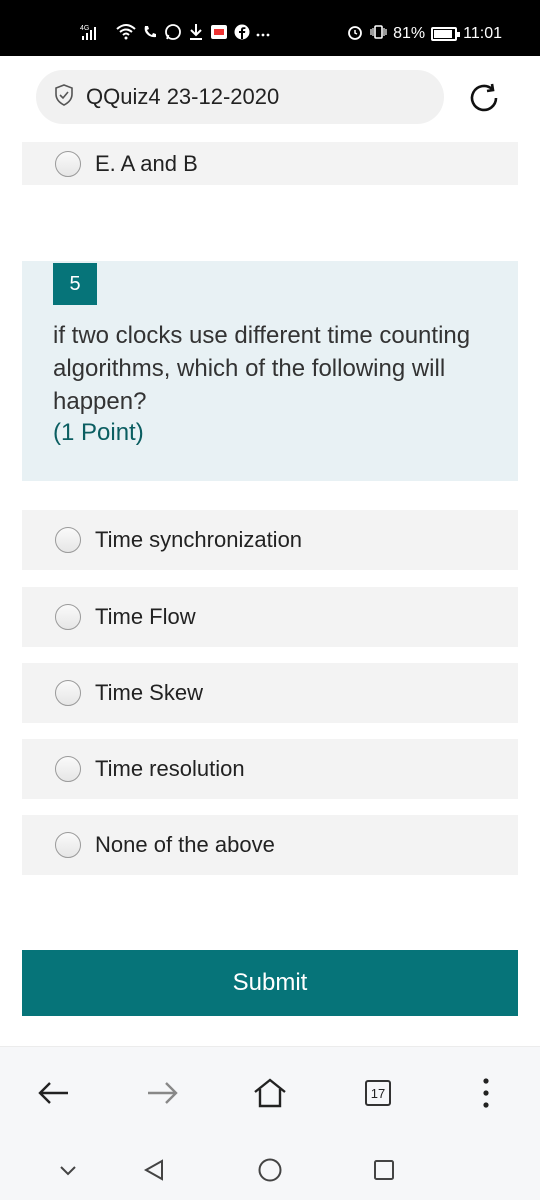 The image size is (540, 1200). Describe the element at coordinates (263, 34) in the screenshot. I see `more-icon` at that location.